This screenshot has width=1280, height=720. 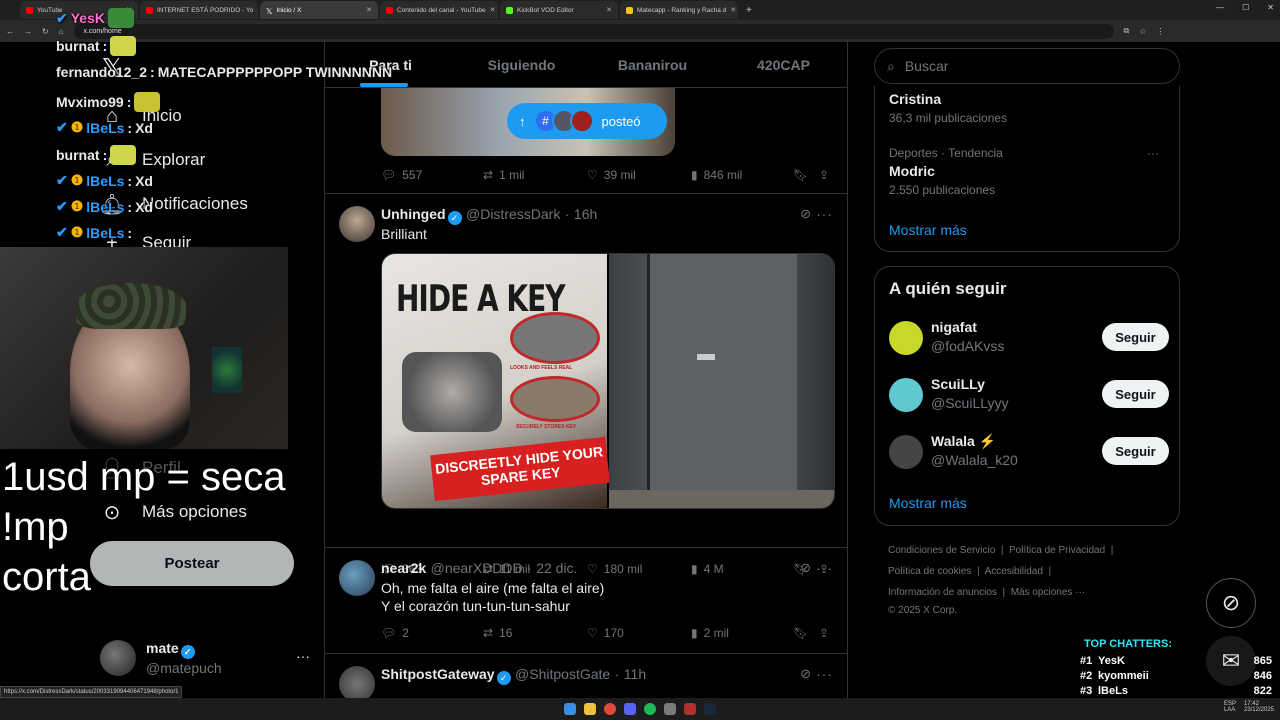 What do you see at coordinates (401, 175) in the screenshot?
I see `reply-button: 💬︎ 557` at bounding box center [401, 175].